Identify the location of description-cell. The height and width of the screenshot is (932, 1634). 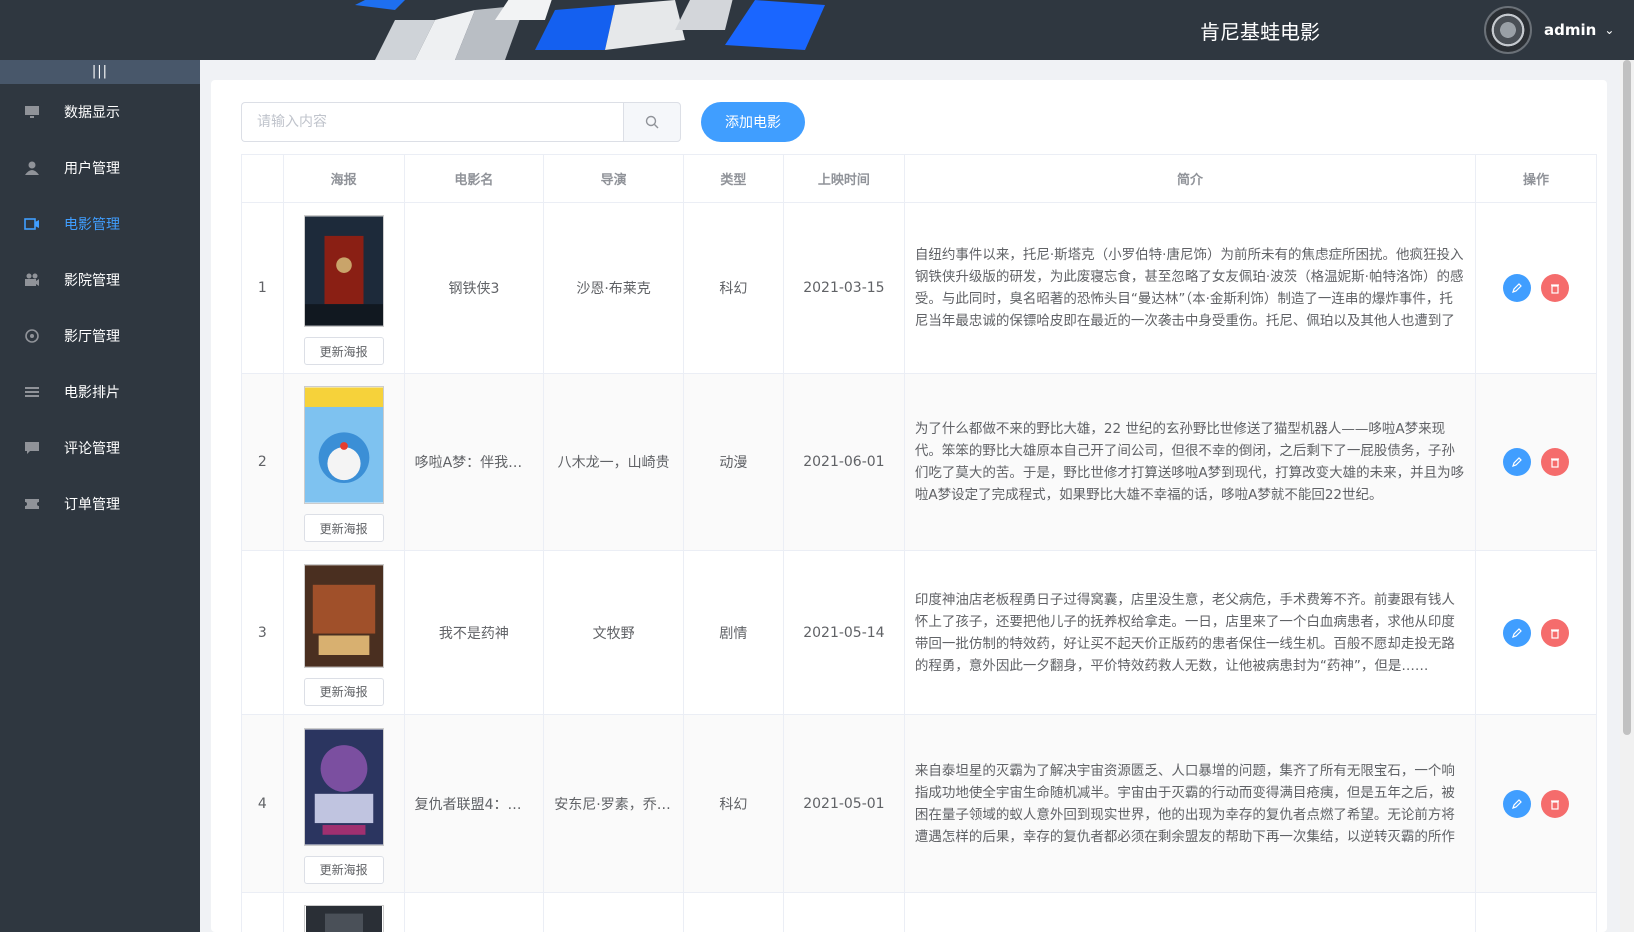
(1190, 912).